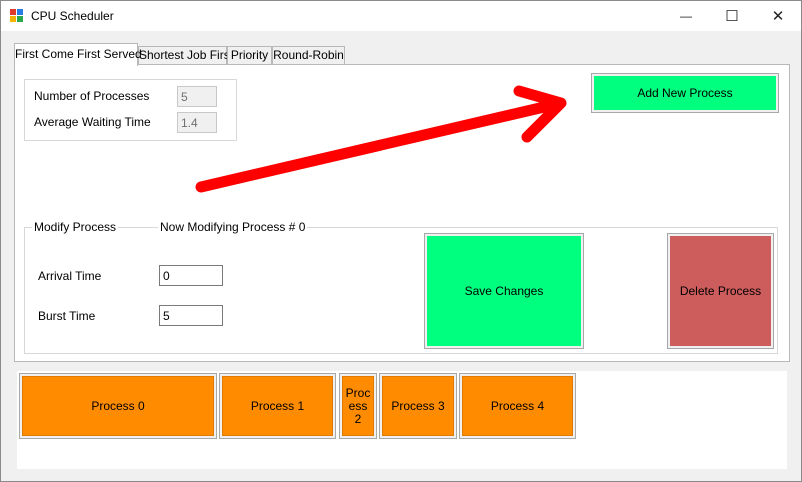 This screenshot has height=482, width=802. Describe the element at coordinates (78, 54) in the screenshot. I see `tab-fcfs: First Come First Served` at that location.